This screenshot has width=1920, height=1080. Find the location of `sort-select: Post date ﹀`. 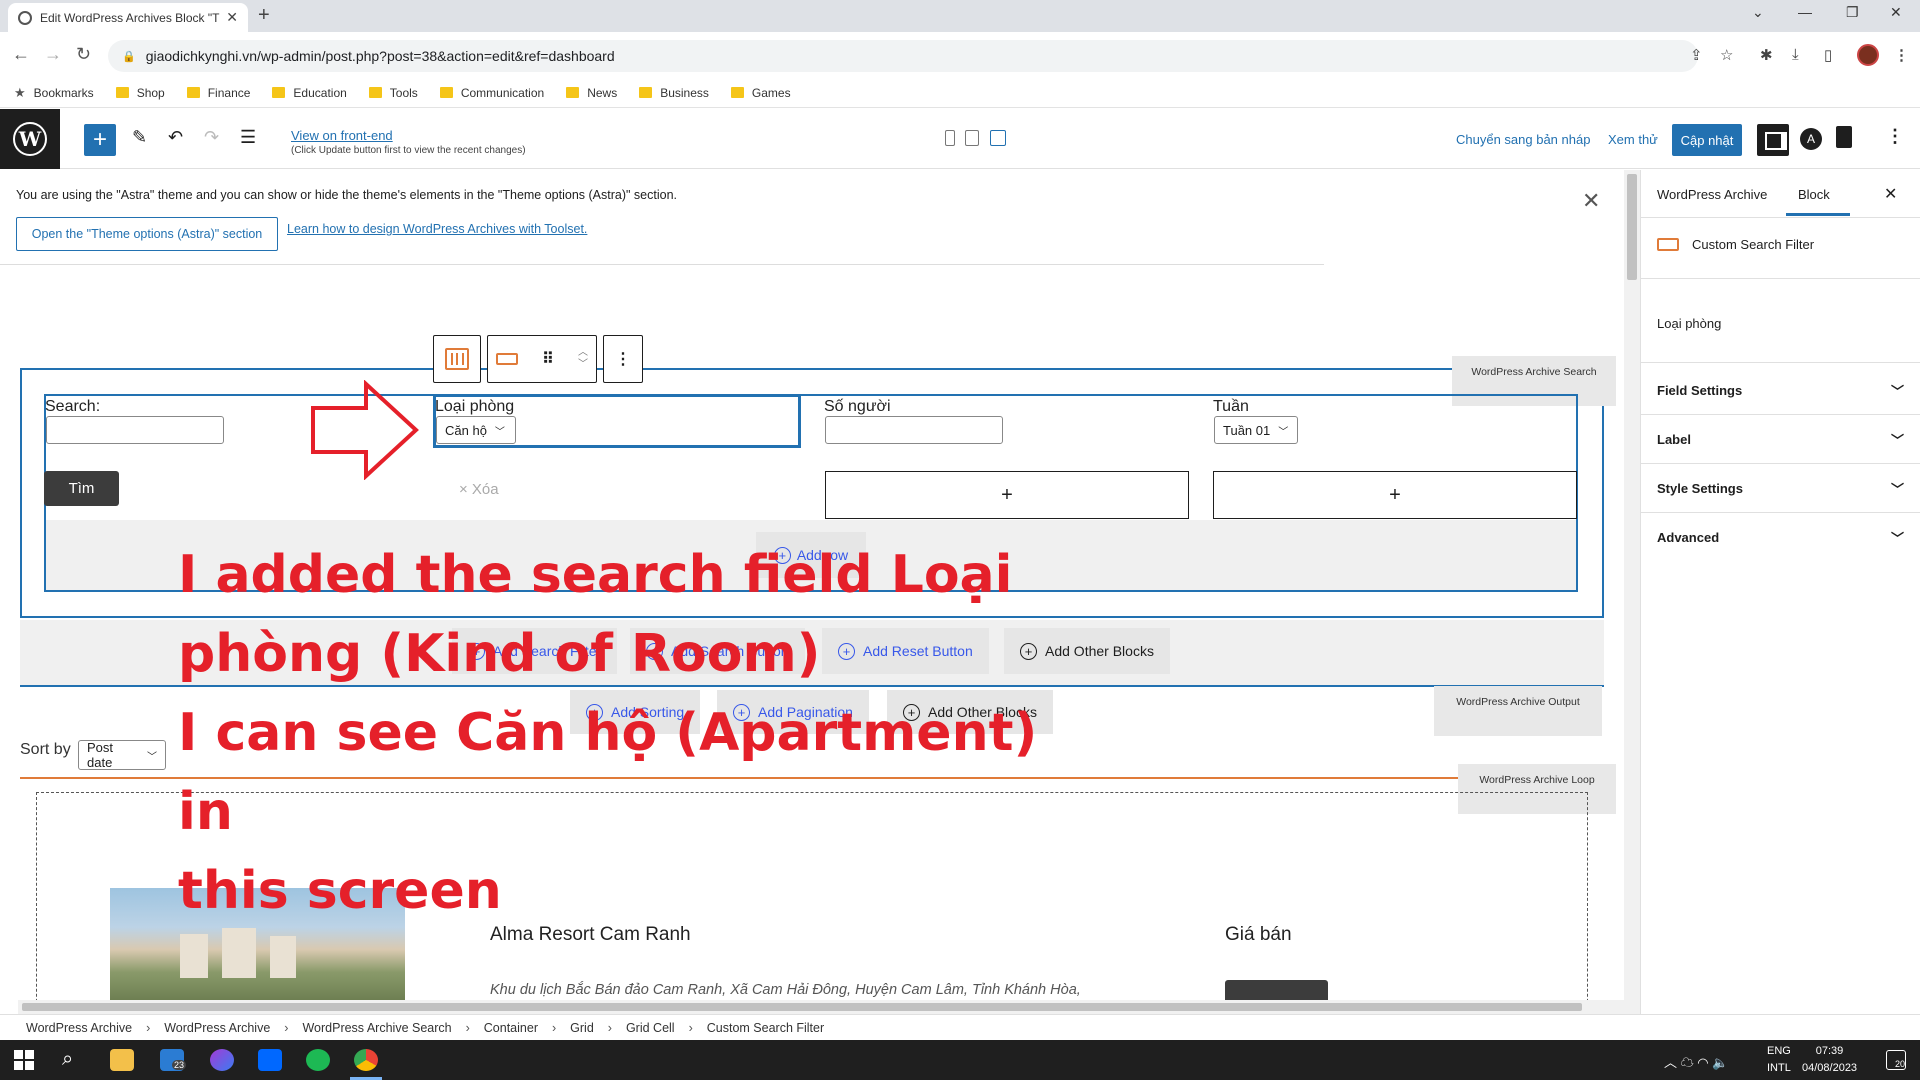

sort-select: Post date ﹀ is located at coordinates (122, 755).